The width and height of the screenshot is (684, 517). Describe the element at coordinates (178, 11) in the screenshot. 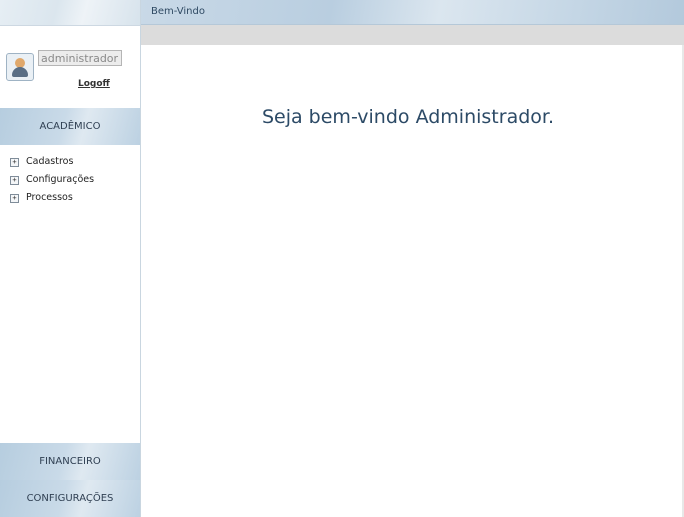

I see `page-title: Bem-Vindo` at that location.